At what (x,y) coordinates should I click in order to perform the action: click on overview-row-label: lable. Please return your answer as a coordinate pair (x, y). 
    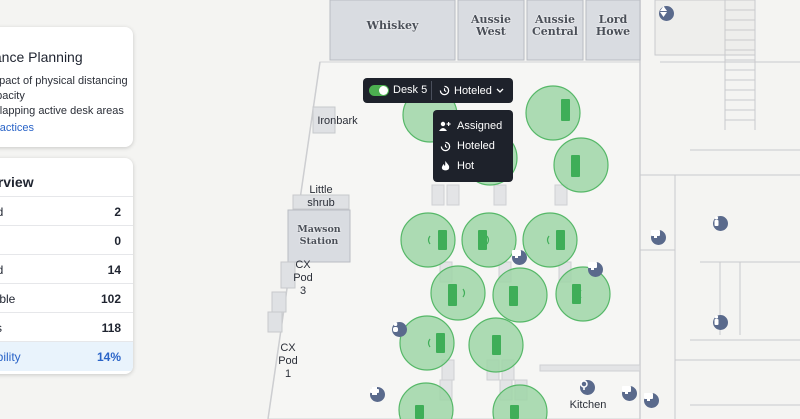
    Looking at the image, I should click on (8, 299).